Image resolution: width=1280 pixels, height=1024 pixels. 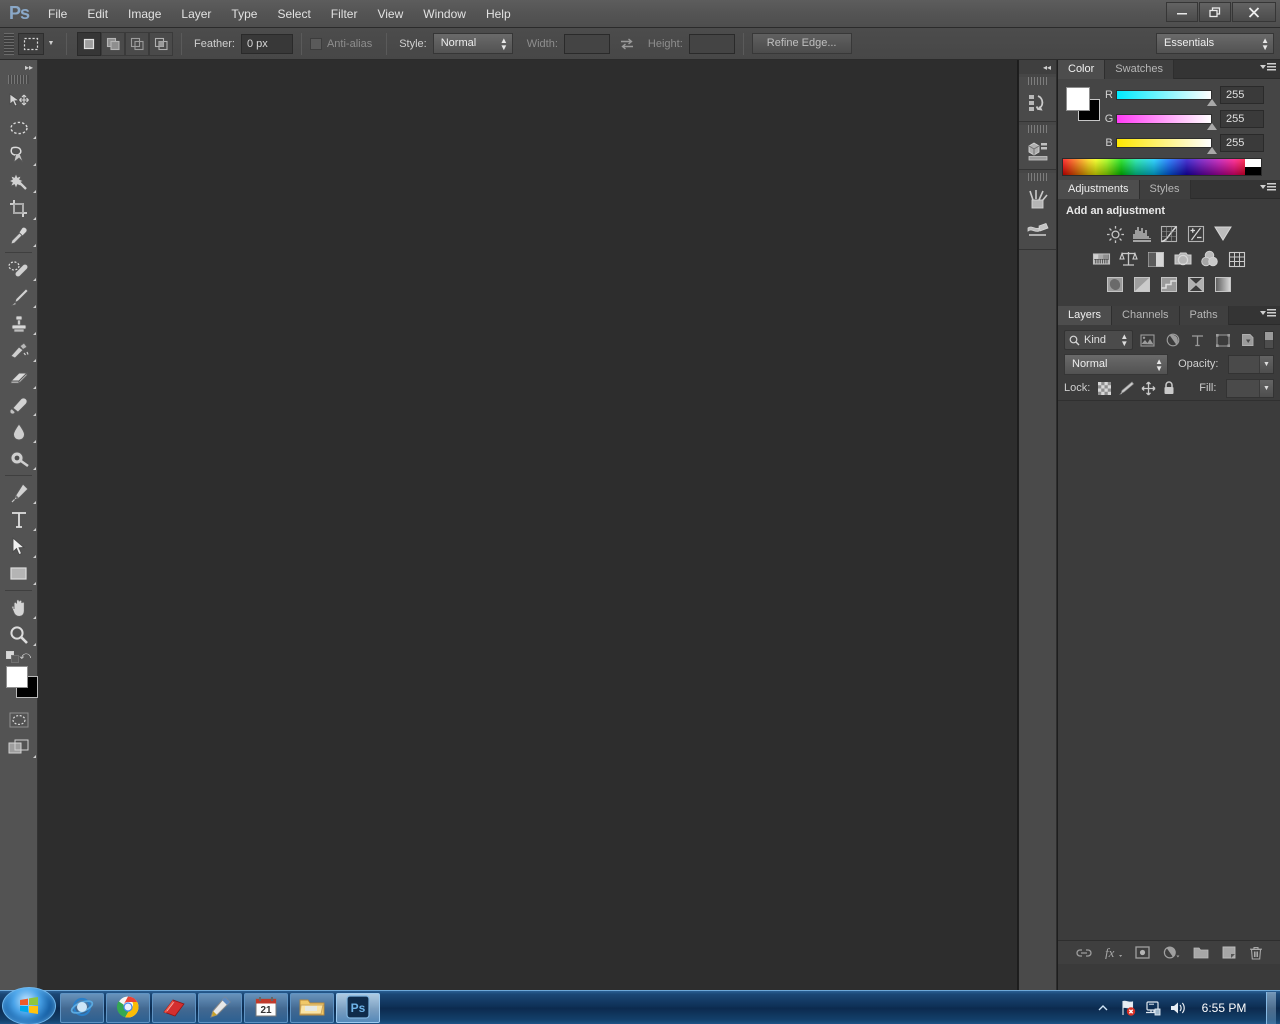 I want to click on network-icon, so click(x=1153, y=1008).